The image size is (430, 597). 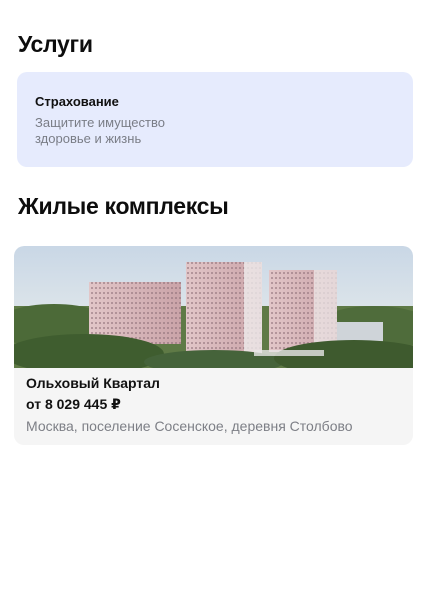 I want to click on service-card-description: Защитите имущество здоровье и жизнь, so click(x=100, y=130).